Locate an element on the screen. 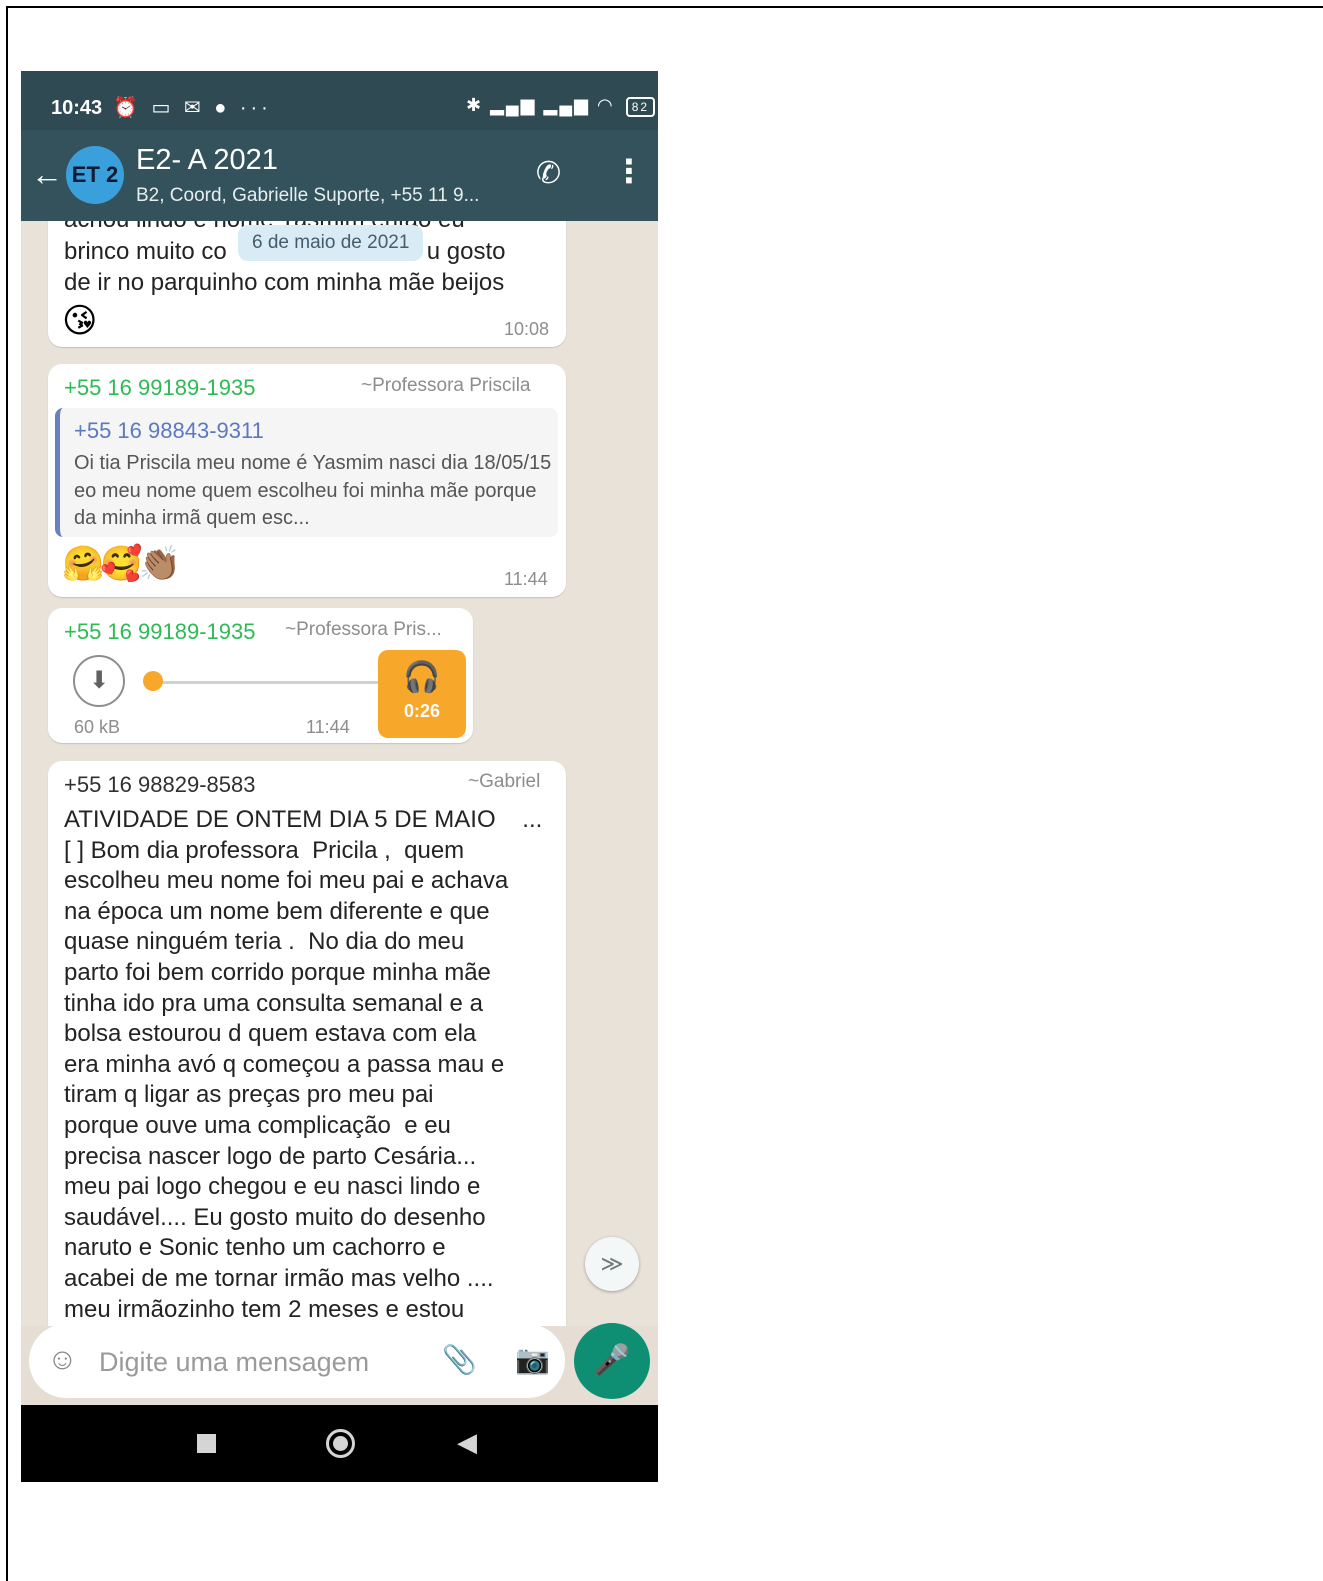 This screenshot has height=1581, width=1323. message-line: parto foi bem corrido porque minha mãe is located at coordinates (277, 972).